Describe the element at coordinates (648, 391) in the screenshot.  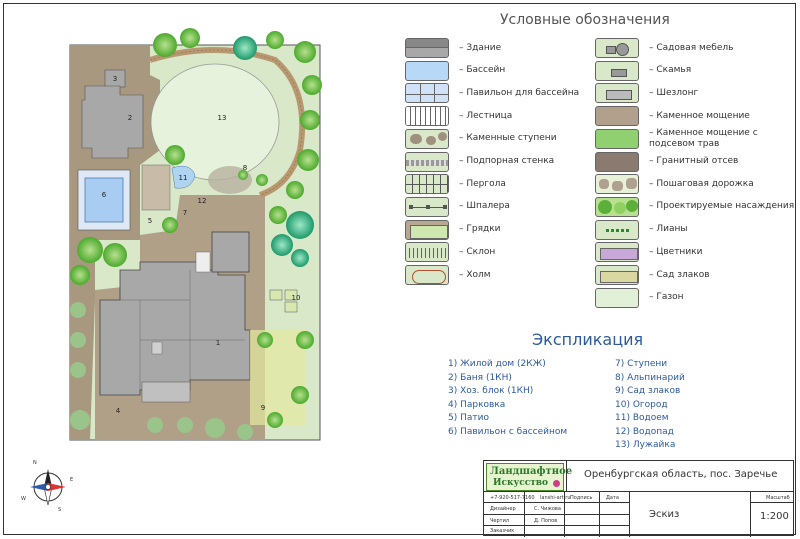
I see `explication-item-right-2: 9) Сад злаков` at that location.